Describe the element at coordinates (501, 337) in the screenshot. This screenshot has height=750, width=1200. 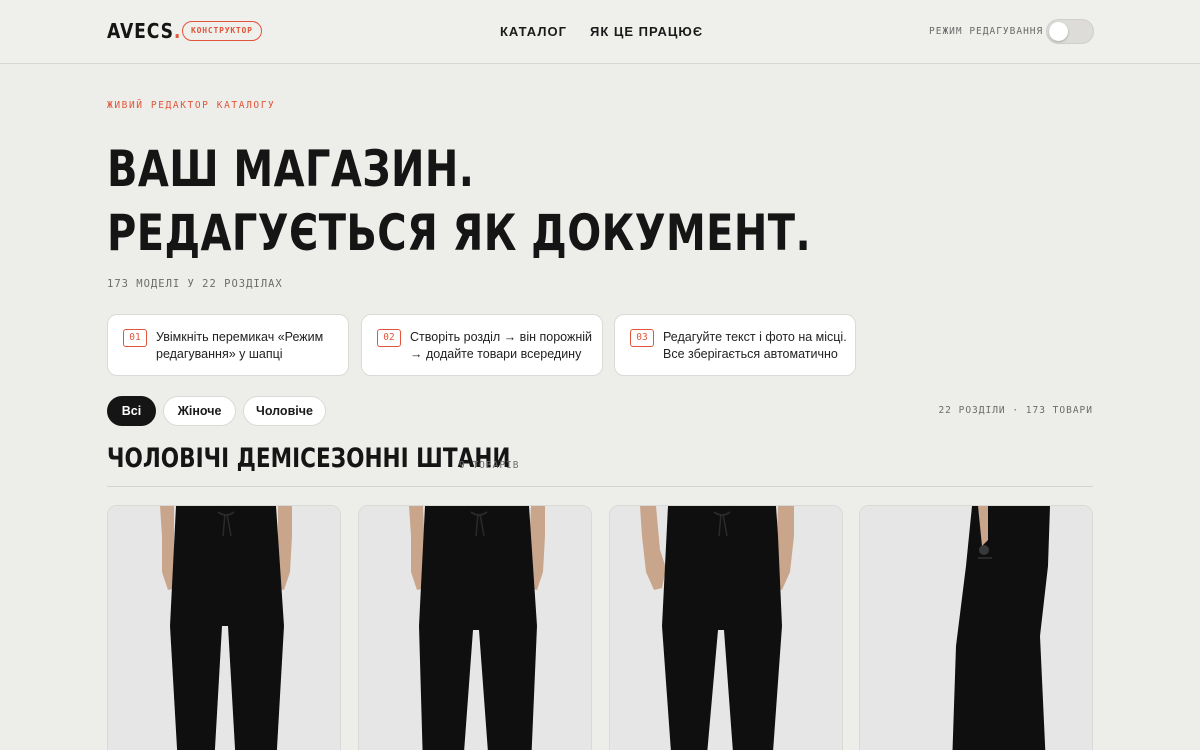
I see `step-text-line: Створіть розділ → він порожній` at that location.